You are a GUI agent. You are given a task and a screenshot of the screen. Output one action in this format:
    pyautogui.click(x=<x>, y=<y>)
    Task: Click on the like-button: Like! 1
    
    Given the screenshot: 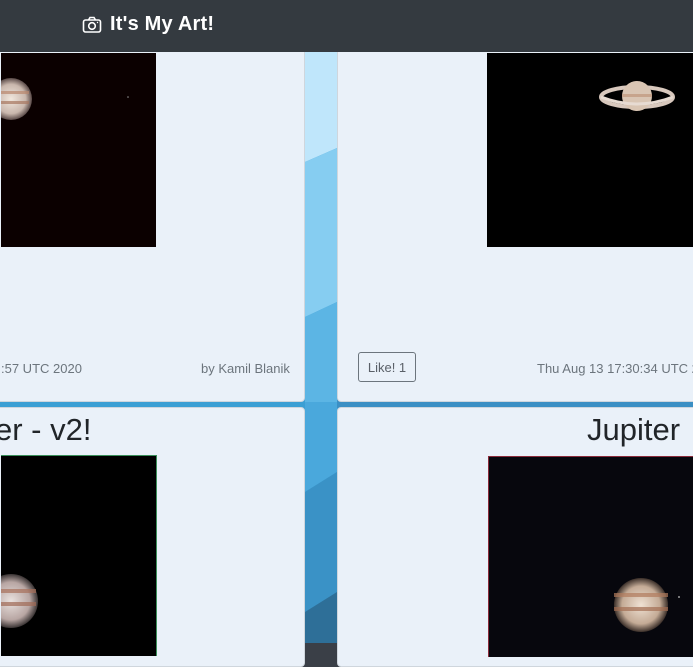 What is the action you would take?
    pyautogui.click(x=387, y=367)
    